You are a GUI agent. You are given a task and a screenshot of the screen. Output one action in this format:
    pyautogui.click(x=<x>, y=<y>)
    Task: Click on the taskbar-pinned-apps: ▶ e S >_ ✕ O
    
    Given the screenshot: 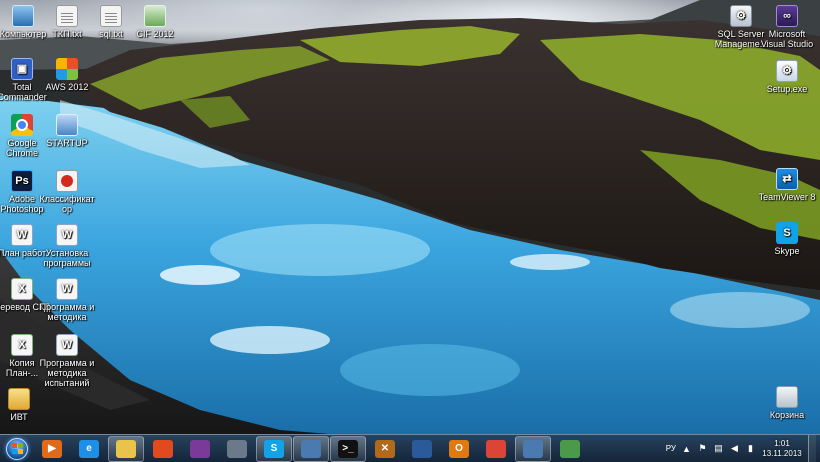 What is the action you would take?
    pyautogui.click(x=311, y=448)
    